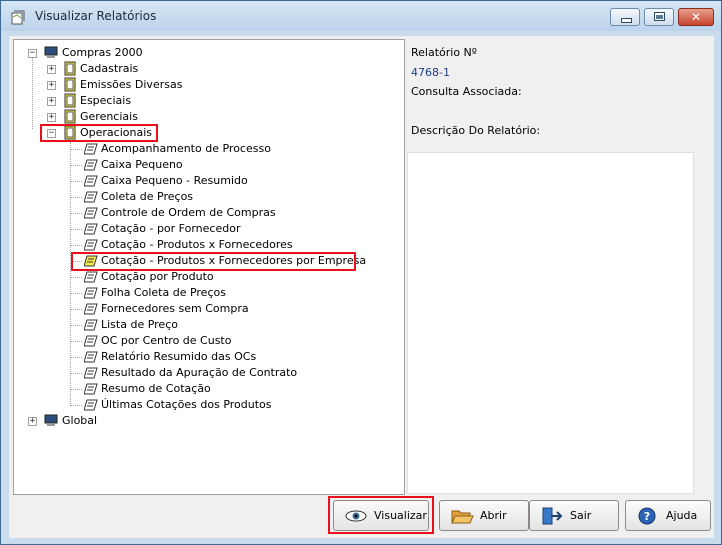  Describe the element at coordinates (476, 130) in the screenshot. I see `description-label: Descrição Do Relatório:` at that location.